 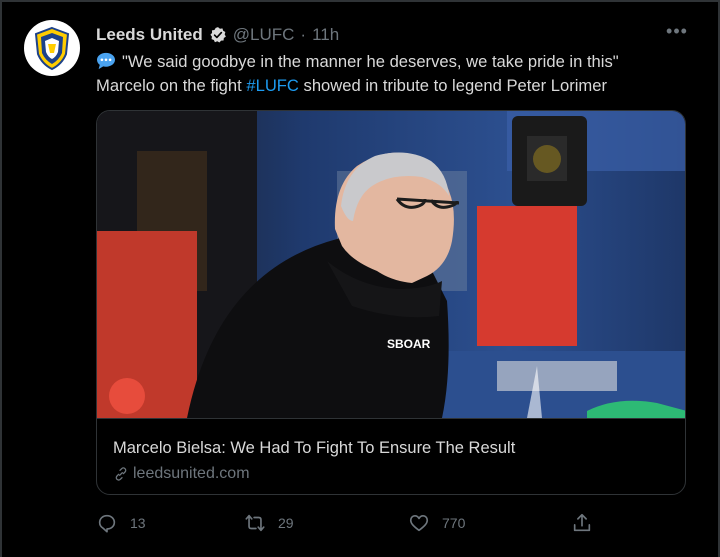 I want to click on share-button, so click(x=582, y=523).